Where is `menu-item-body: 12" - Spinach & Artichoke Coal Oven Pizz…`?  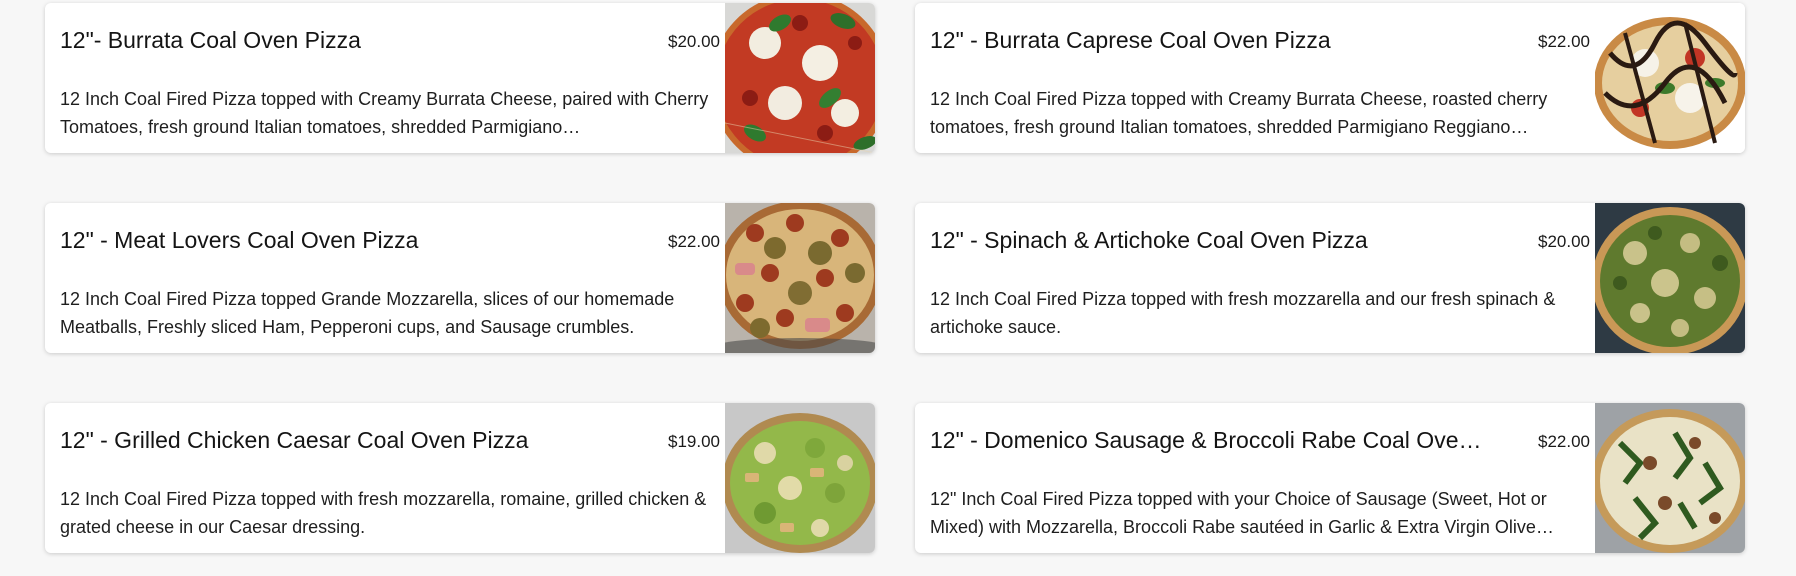
menu-item-body: 12" - Spinach & Artichoke Coal Oven Pizz… is located at coordinates (1260, 278).